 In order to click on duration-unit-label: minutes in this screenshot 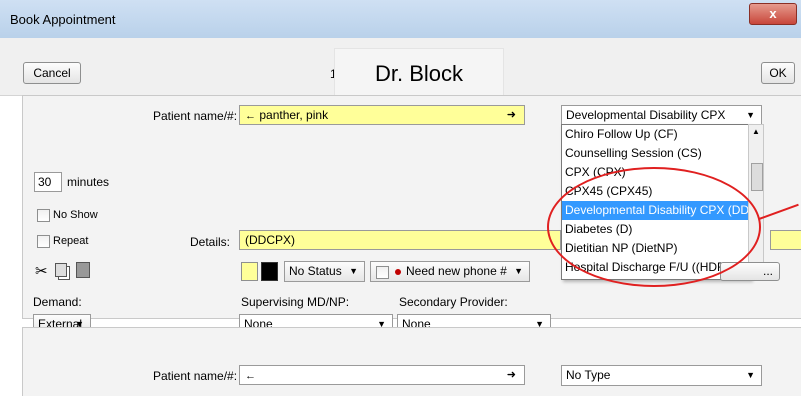, I will do `click(88, 182)`.